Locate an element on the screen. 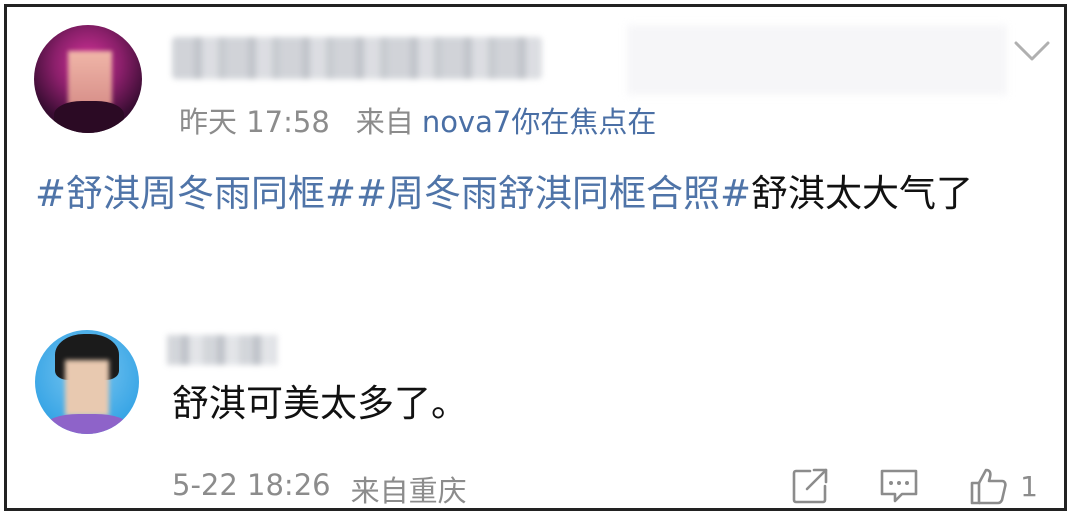 This screenshot has width=1077, height=521. like-icon is located at coordinates (988, 486).